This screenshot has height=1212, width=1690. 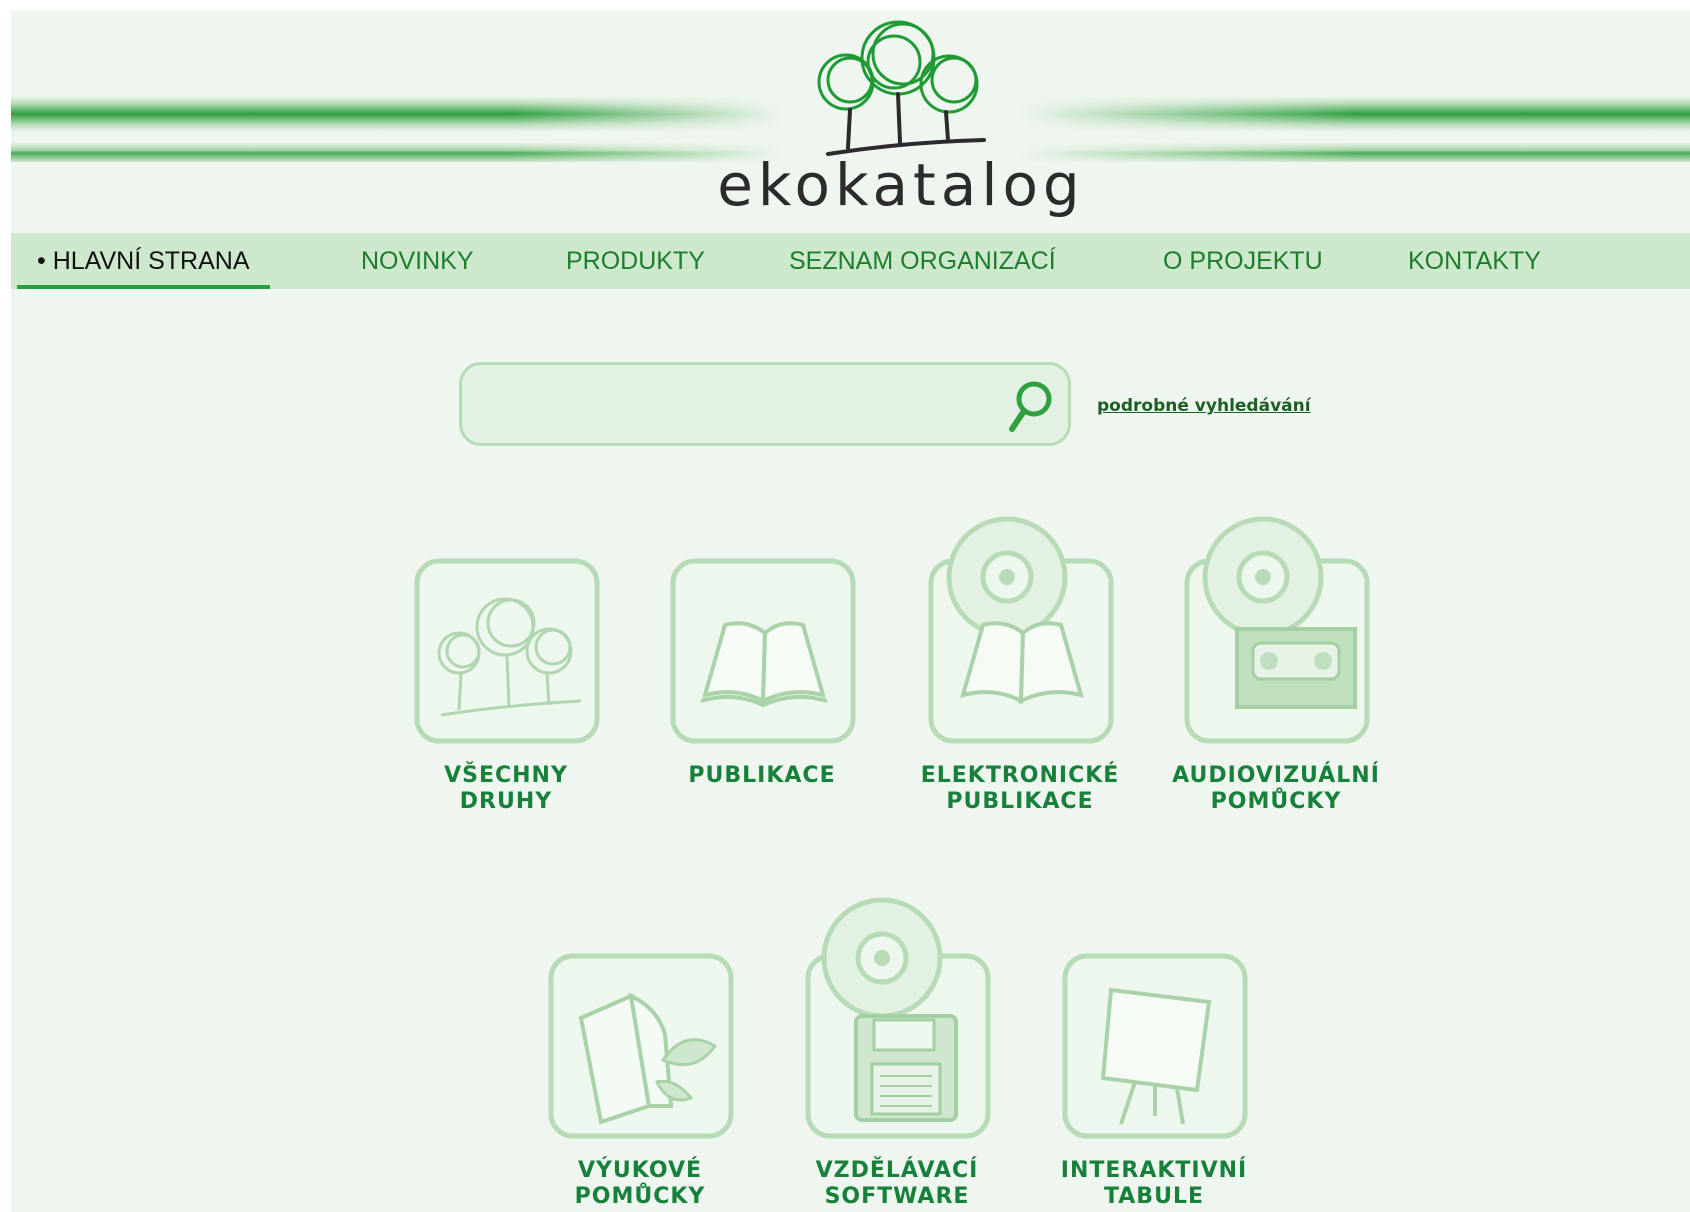 I want to click on category-vsechny-druhy: VŠECHNY DRUHY, so click(x=496, y=665).